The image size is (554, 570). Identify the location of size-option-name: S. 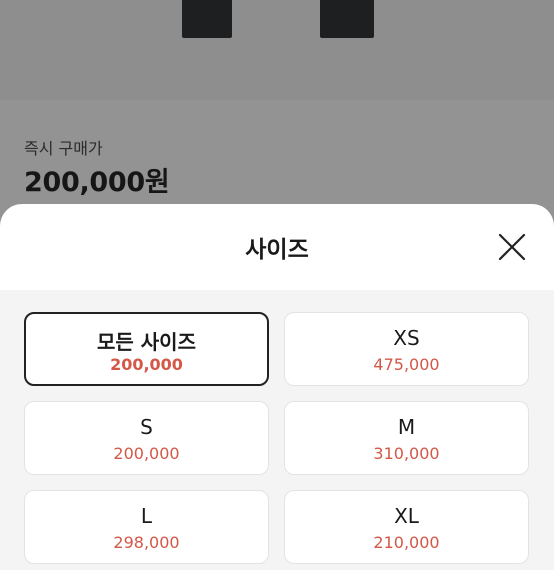
(146, 427).